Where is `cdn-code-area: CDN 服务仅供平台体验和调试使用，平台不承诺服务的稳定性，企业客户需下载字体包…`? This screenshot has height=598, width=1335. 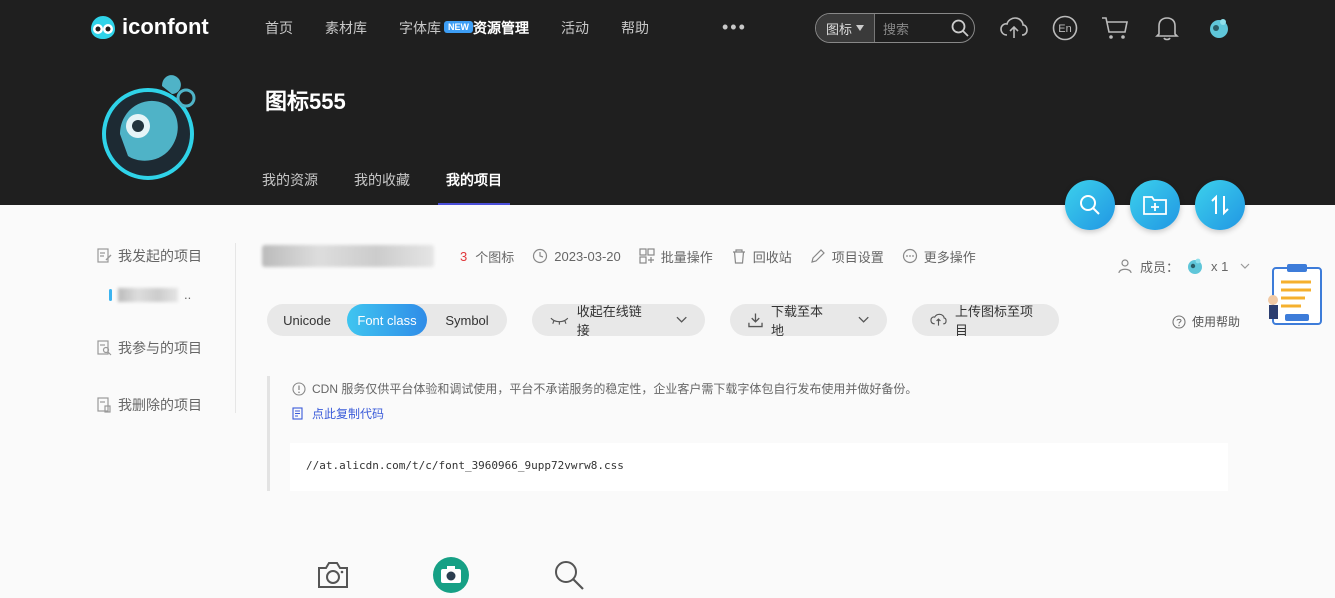 cdn-code-area: CDN 服务仅供平台体验和调试使用，平台不承诺服务的稳定性，企业客户需下载字体包… is located at coordinates (747, 433).